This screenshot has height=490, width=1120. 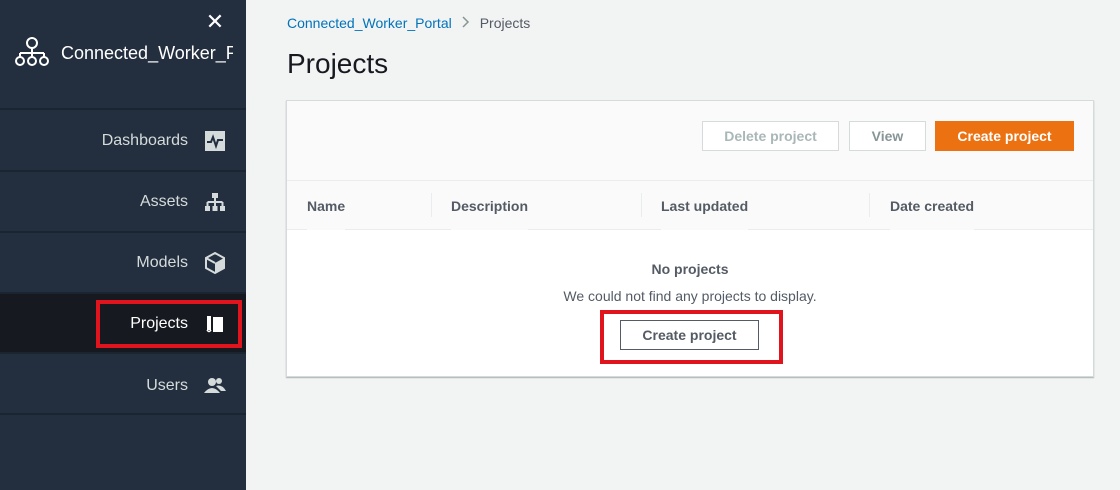 I want to click on page-title: Projects, so click(x=338, y=63).